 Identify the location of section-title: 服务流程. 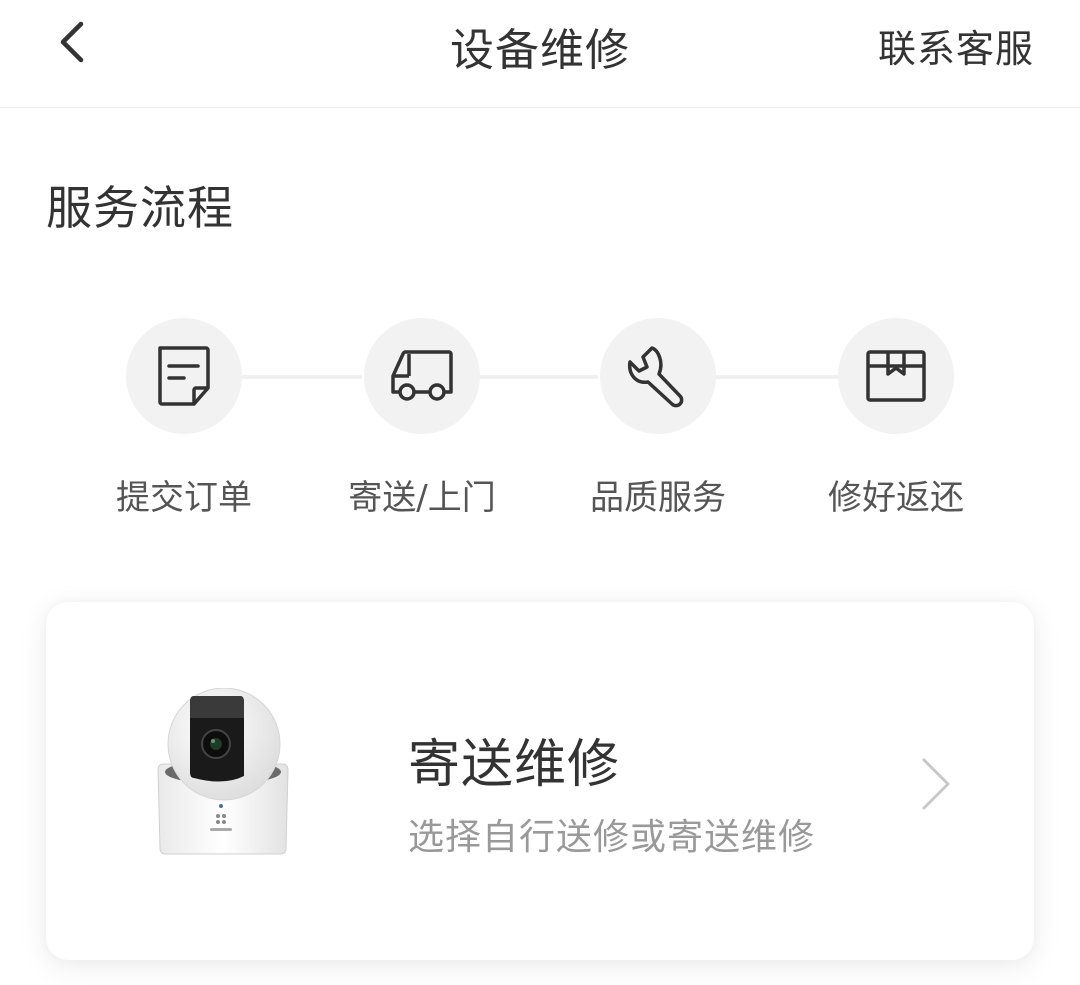
(140, 208).